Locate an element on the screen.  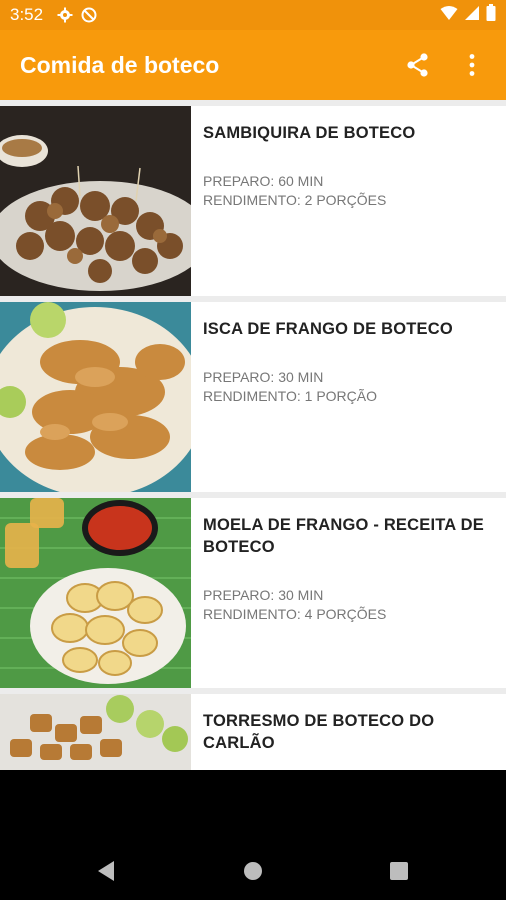
recipe-card: TORRESMO DE BOTECO DO CARLÃO is located at coordinates (253, 732).